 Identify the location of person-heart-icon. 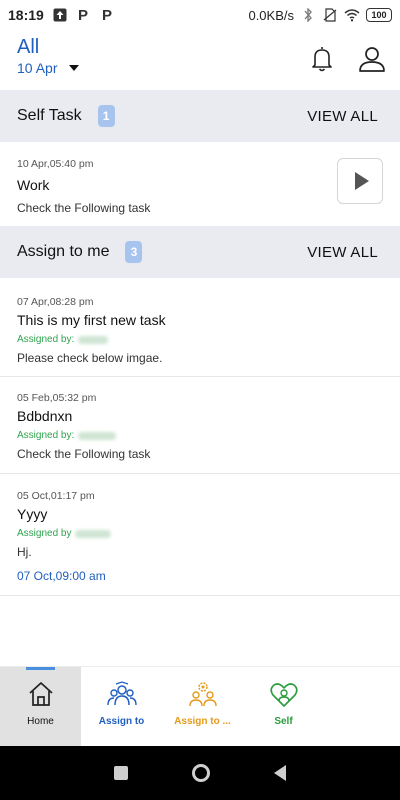
(283, 695).